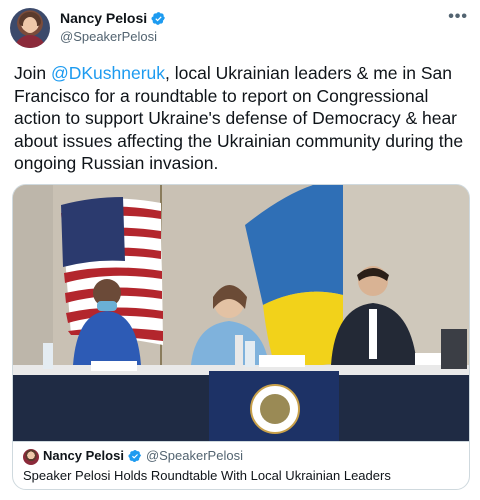 This screenshot has height=500, width=480. I want to click on author-name: Nancy Pelosi, so click(103, 18).